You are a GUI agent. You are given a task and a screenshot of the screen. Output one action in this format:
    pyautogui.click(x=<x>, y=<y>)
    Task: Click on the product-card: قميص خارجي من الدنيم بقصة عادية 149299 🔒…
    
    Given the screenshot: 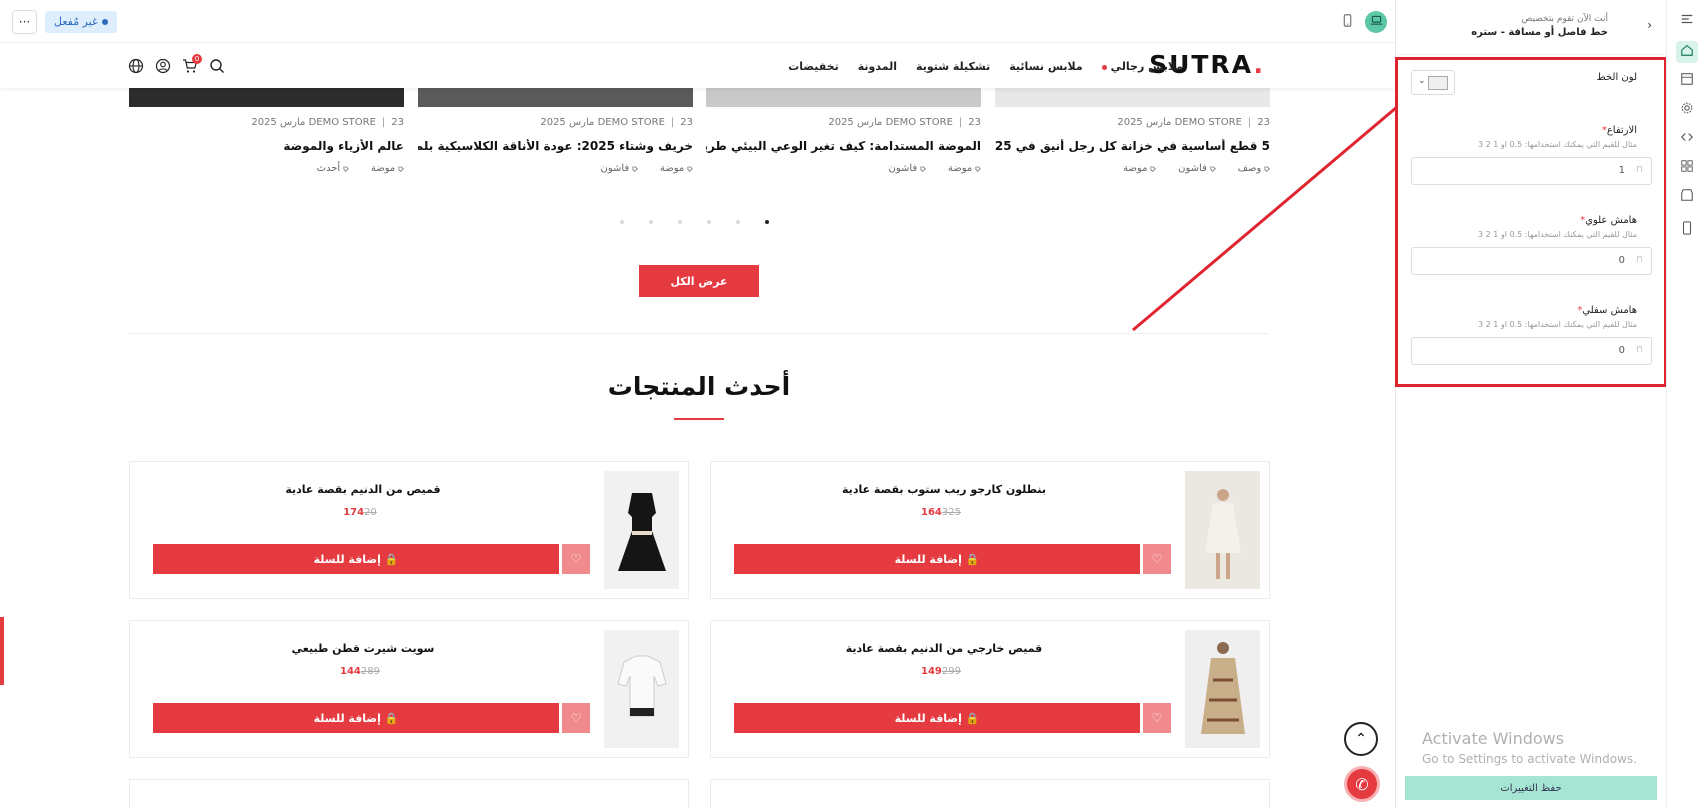 What is the action you would take?
    pyautogui.click(x=990, y=689)
    